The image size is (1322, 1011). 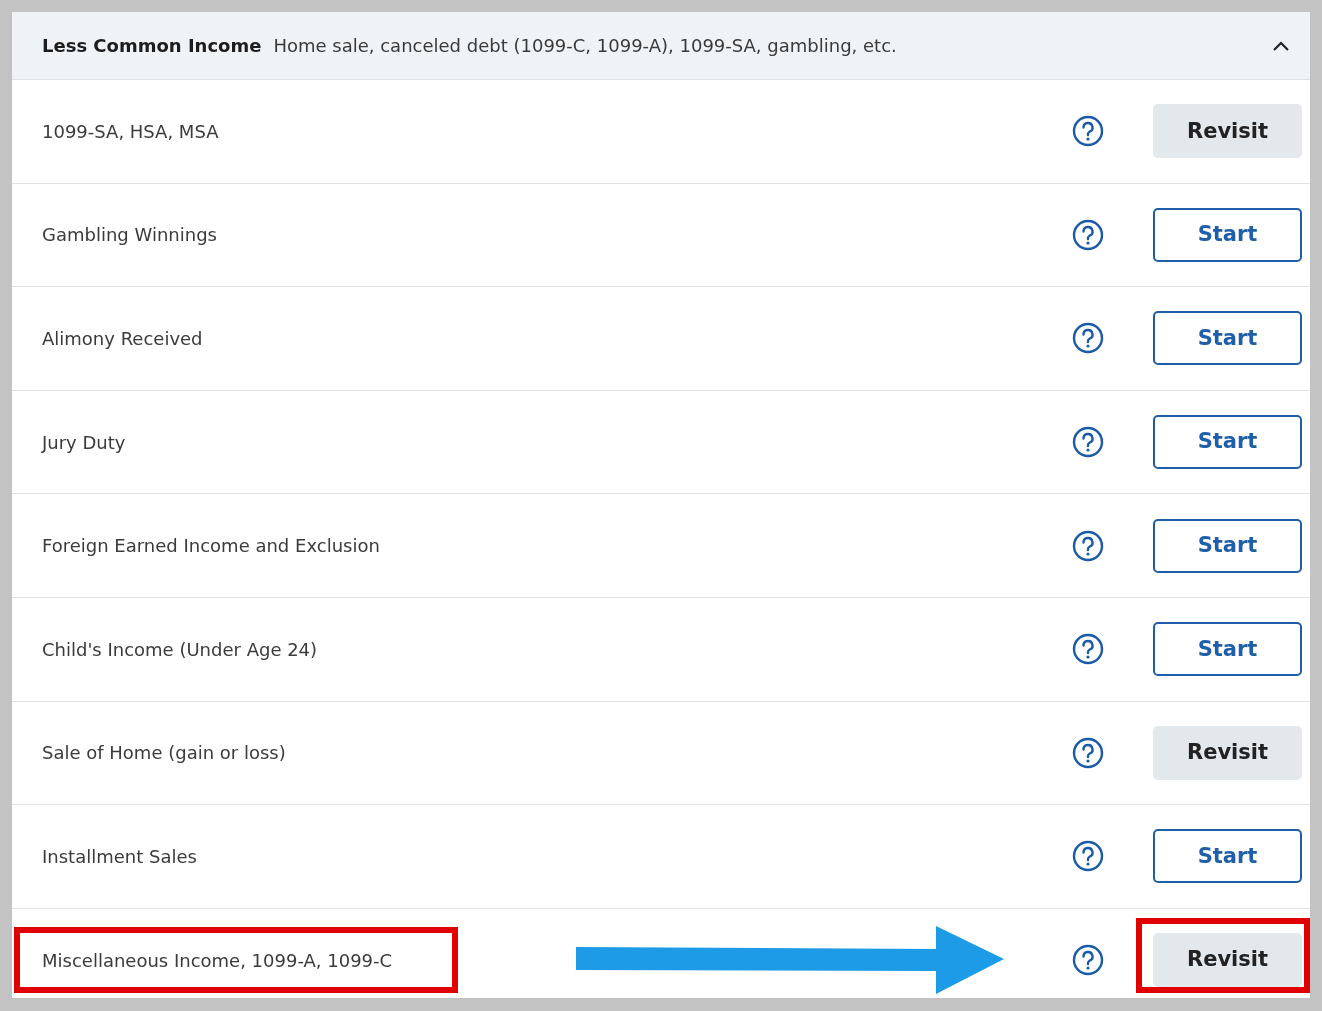 What do you see at coordinates (119, 856) in the screenshot?
I see `income-item-label: Installment Sales` at bounding box center [119, 856].